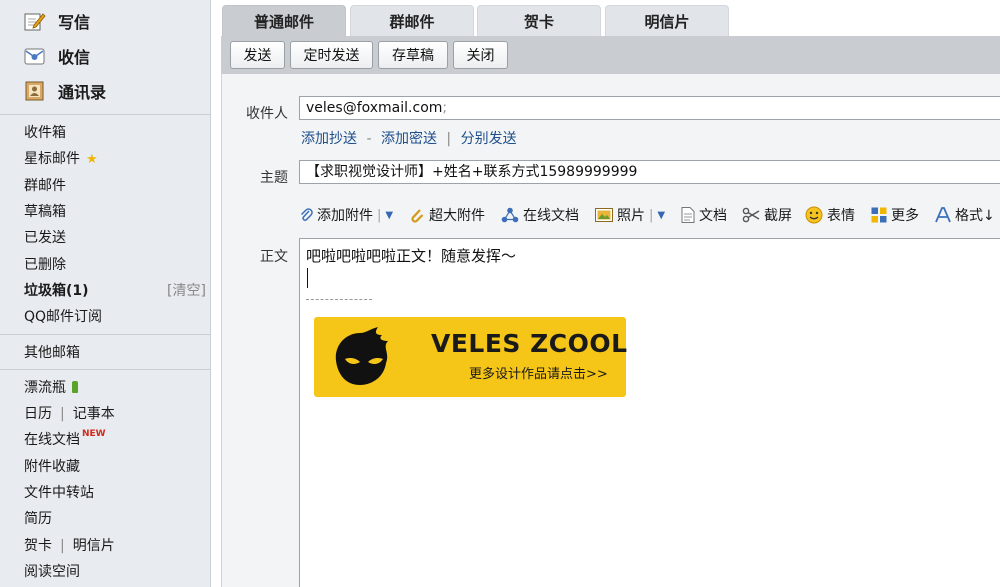 This screenshot has height=587, width=1000. What do you see at coordinates (186, 291) in the screenshot?
I see `clear-spam-link: [清空]` at bounding box center [186, 291].